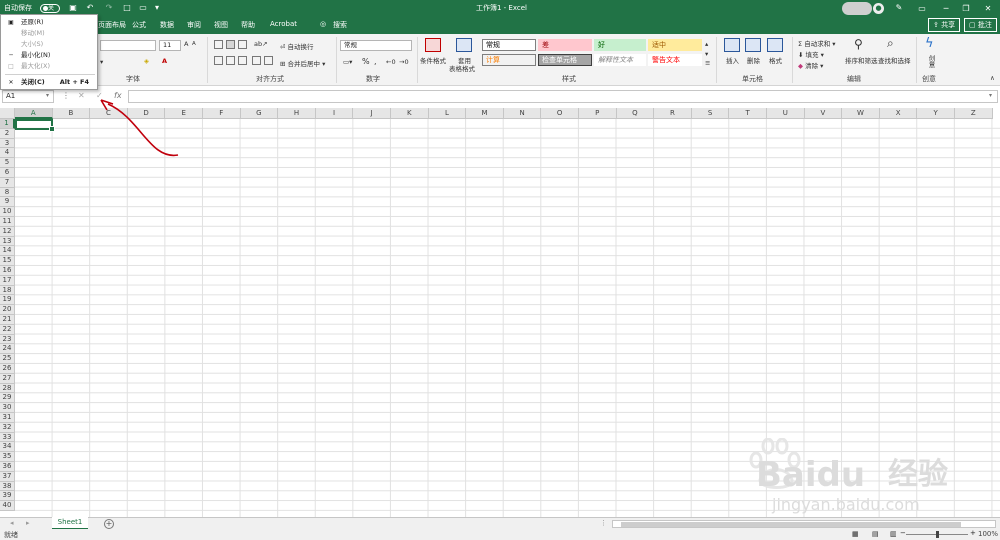  Describe the element at coordinates (33, 33) in the screenshot. I see `menu-item-label: 移动(M)` at that location.